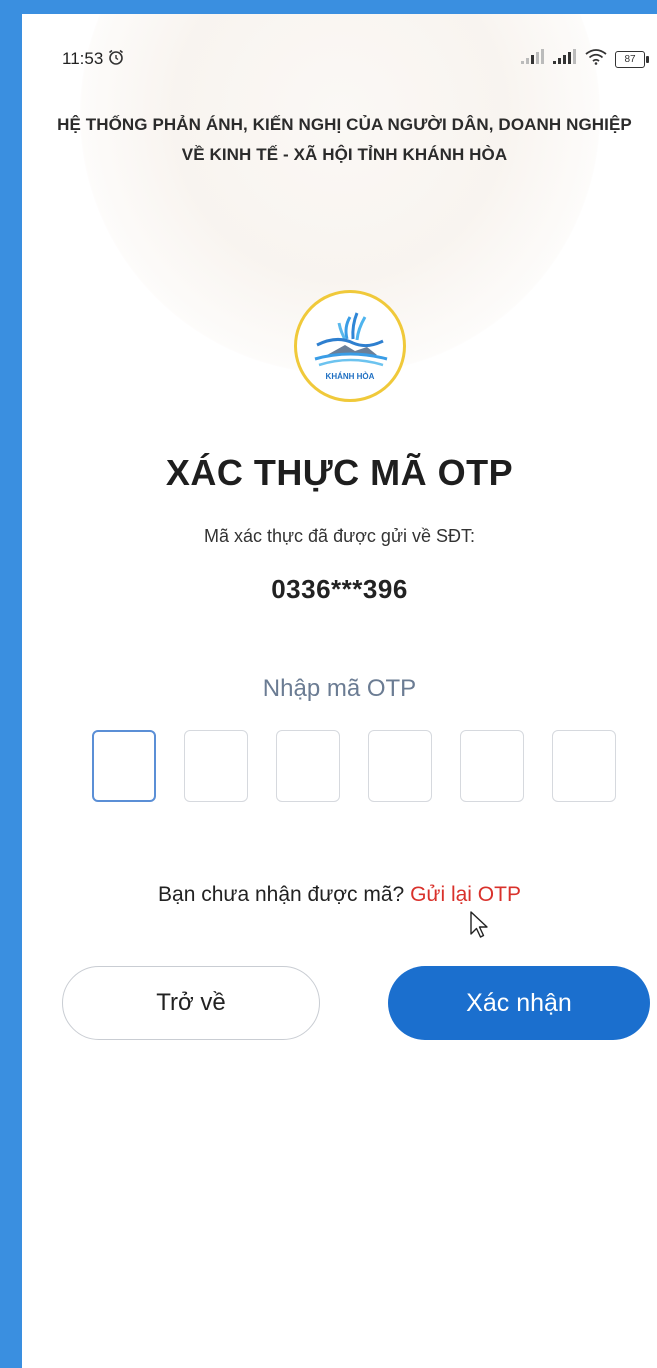  What do you see at coordinates (356, 768) in the screenshot?
I see `otp-input-group` at bounding box center [356, 768].